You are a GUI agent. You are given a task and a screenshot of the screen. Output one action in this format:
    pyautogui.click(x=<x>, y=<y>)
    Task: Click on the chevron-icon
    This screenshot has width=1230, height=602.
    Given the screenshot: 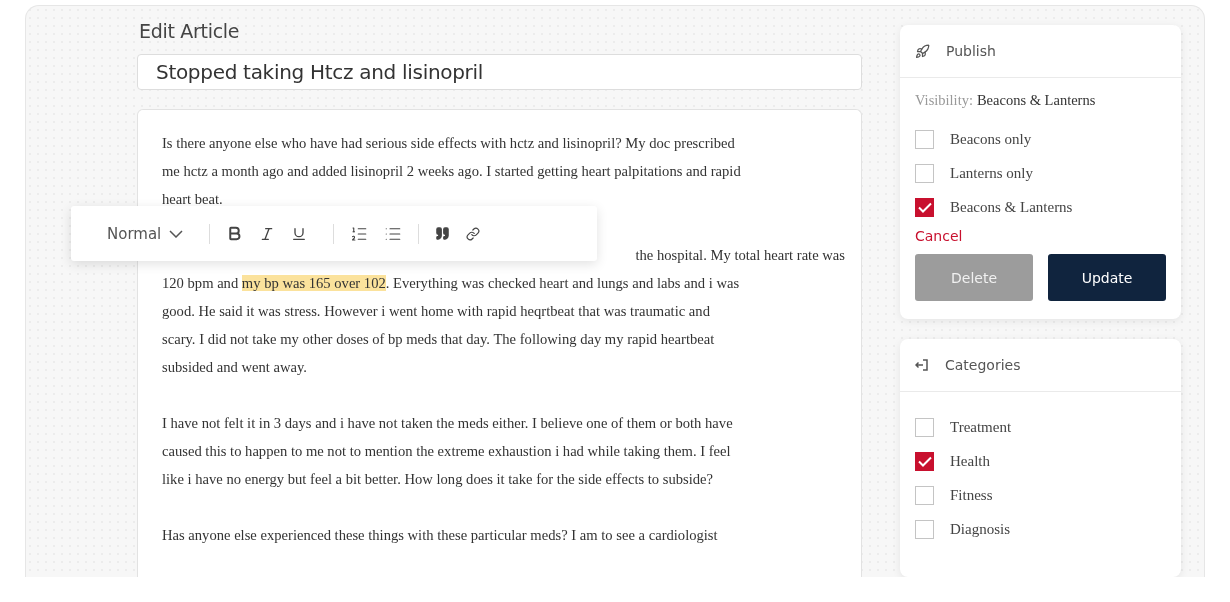 What is the action you would take?
    pyautogui.click(x=176, y=233)
    